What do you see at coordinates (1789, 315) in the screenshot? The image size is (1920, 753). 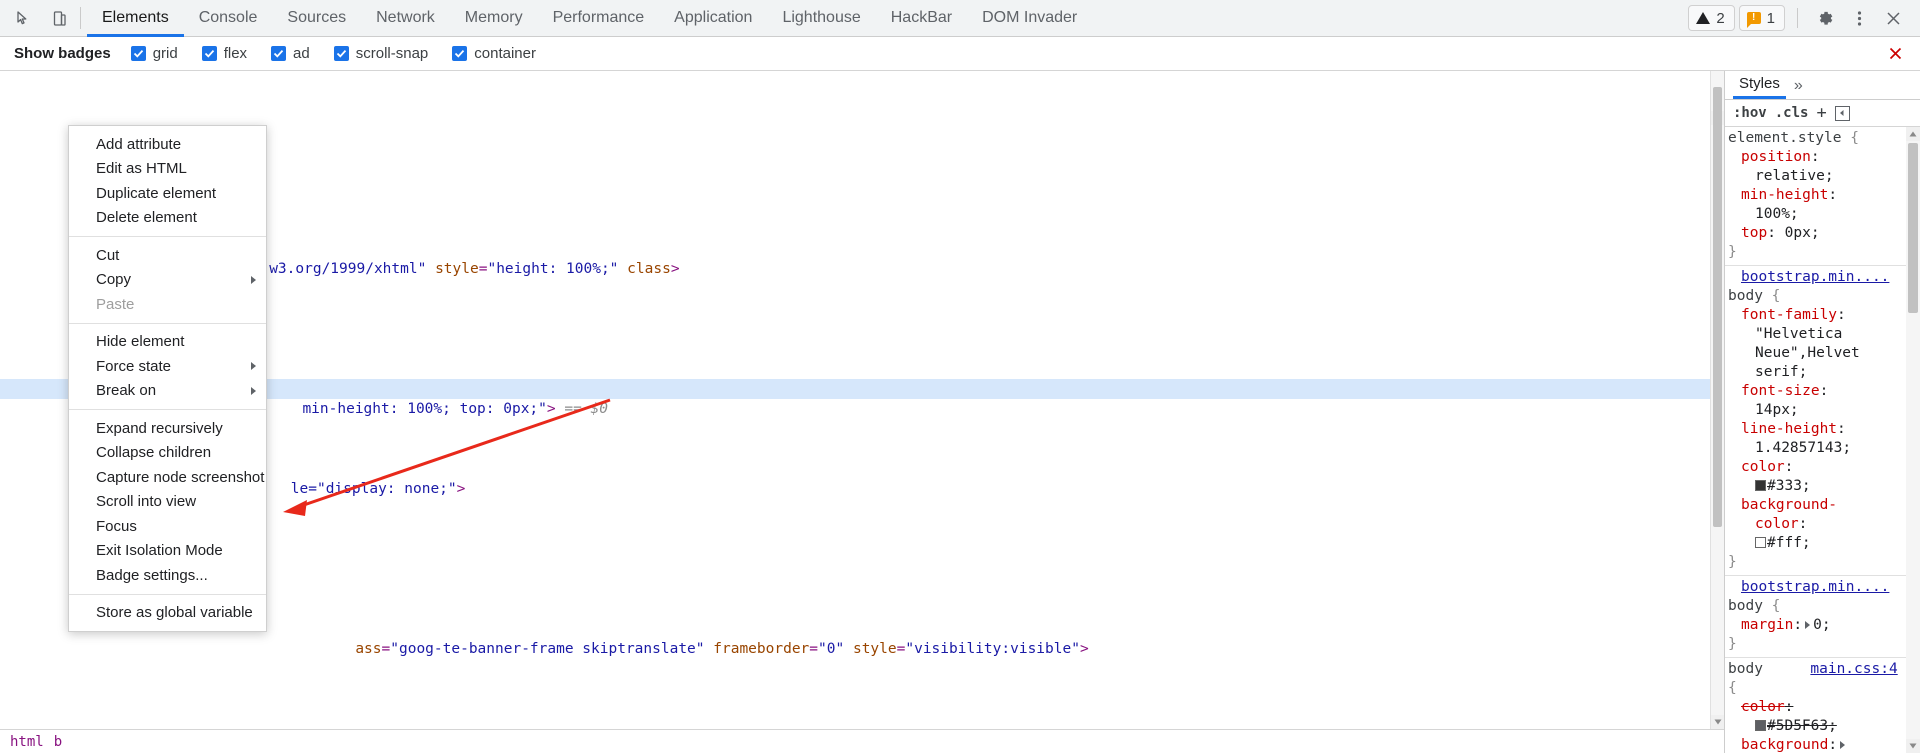 I see `property-name: font-family` at bounding box center [1789, 315].